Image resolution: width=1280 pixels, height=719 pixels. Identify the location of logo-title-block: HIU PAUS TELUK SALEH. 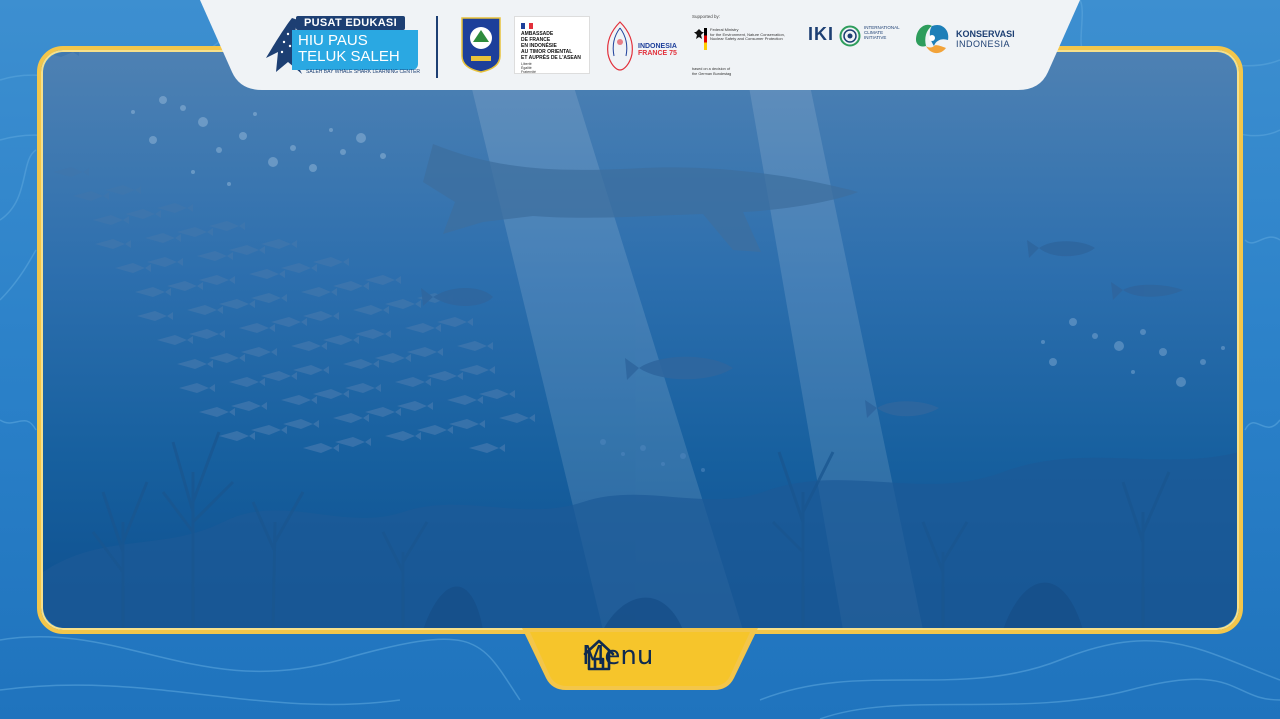
(355, 50).